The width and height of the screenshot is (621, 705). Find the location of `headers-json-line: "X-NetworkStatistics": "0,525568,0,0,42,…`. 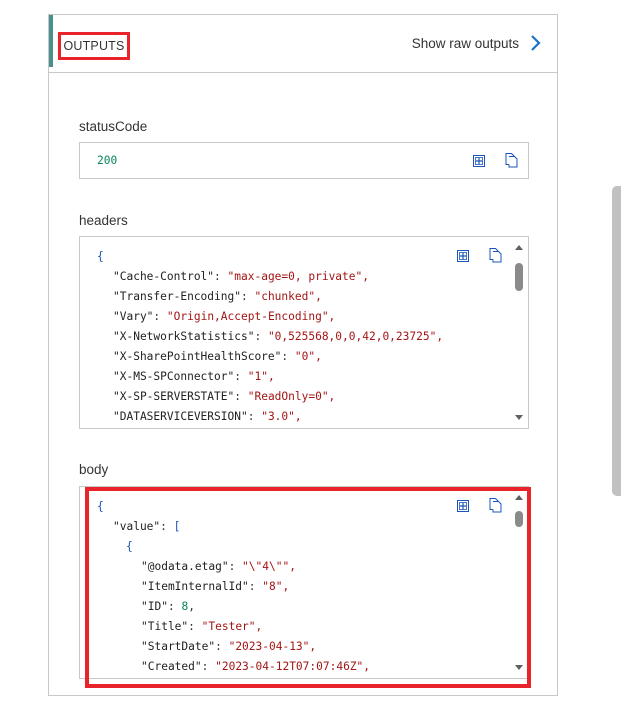

headers-json-line: "X-NetworkStatistics": "0,525568,0,0,42,… is located at coordinates (278, 336).